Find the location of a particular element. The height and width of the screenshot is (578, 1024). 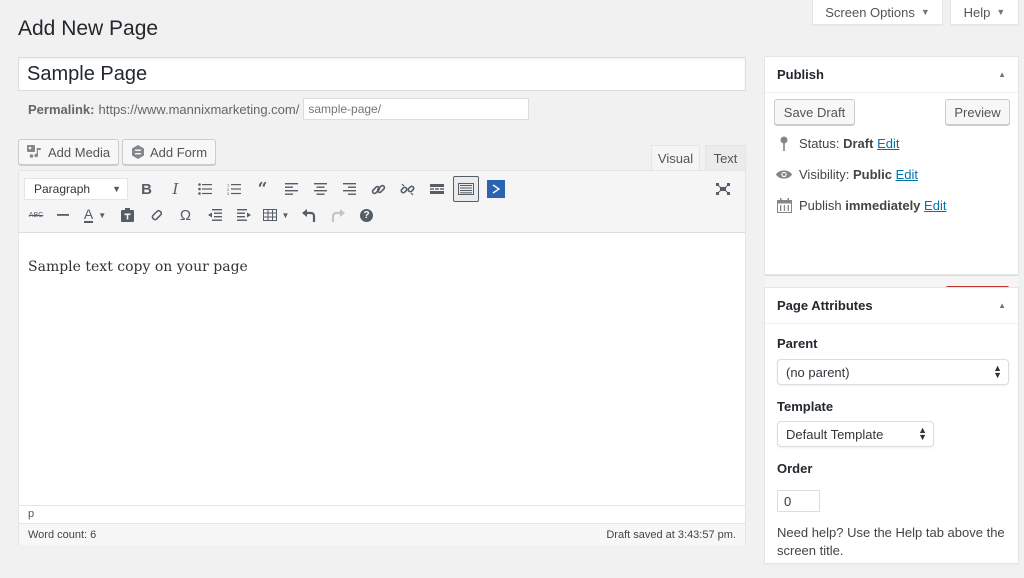

align-left-button is located at coordinates (291, 189).